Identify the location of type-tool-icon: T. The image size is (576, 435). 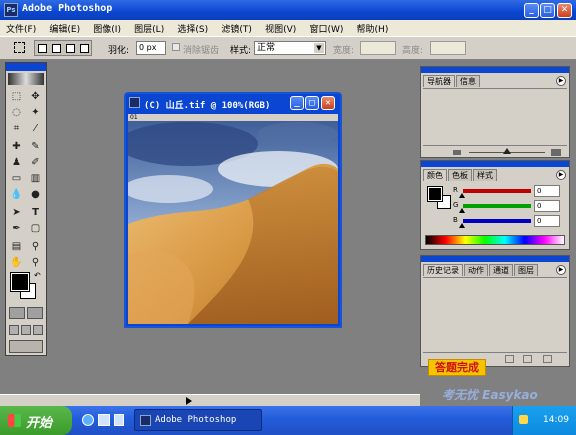
(35, 212).